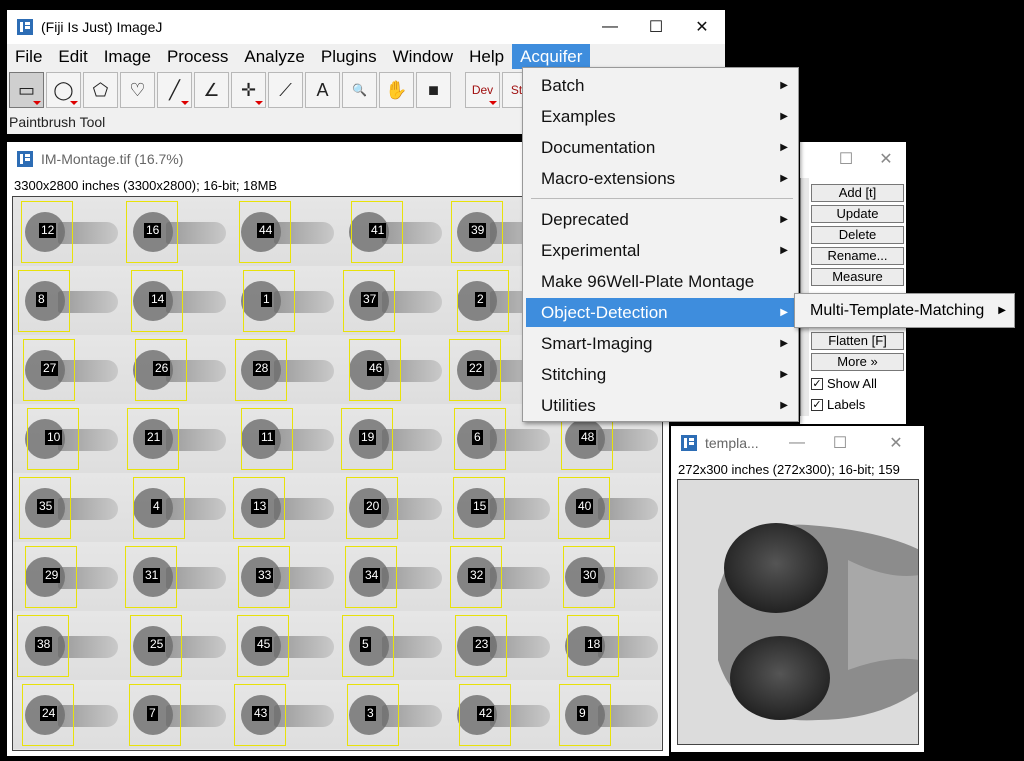 Image resolution: width=1024 pixels, height=761 pixels. What do you see at coordinates (838, 404) in the screenshot?
I see `checkbox-labels: ✓ Labels` at bounding box center [838, 404].